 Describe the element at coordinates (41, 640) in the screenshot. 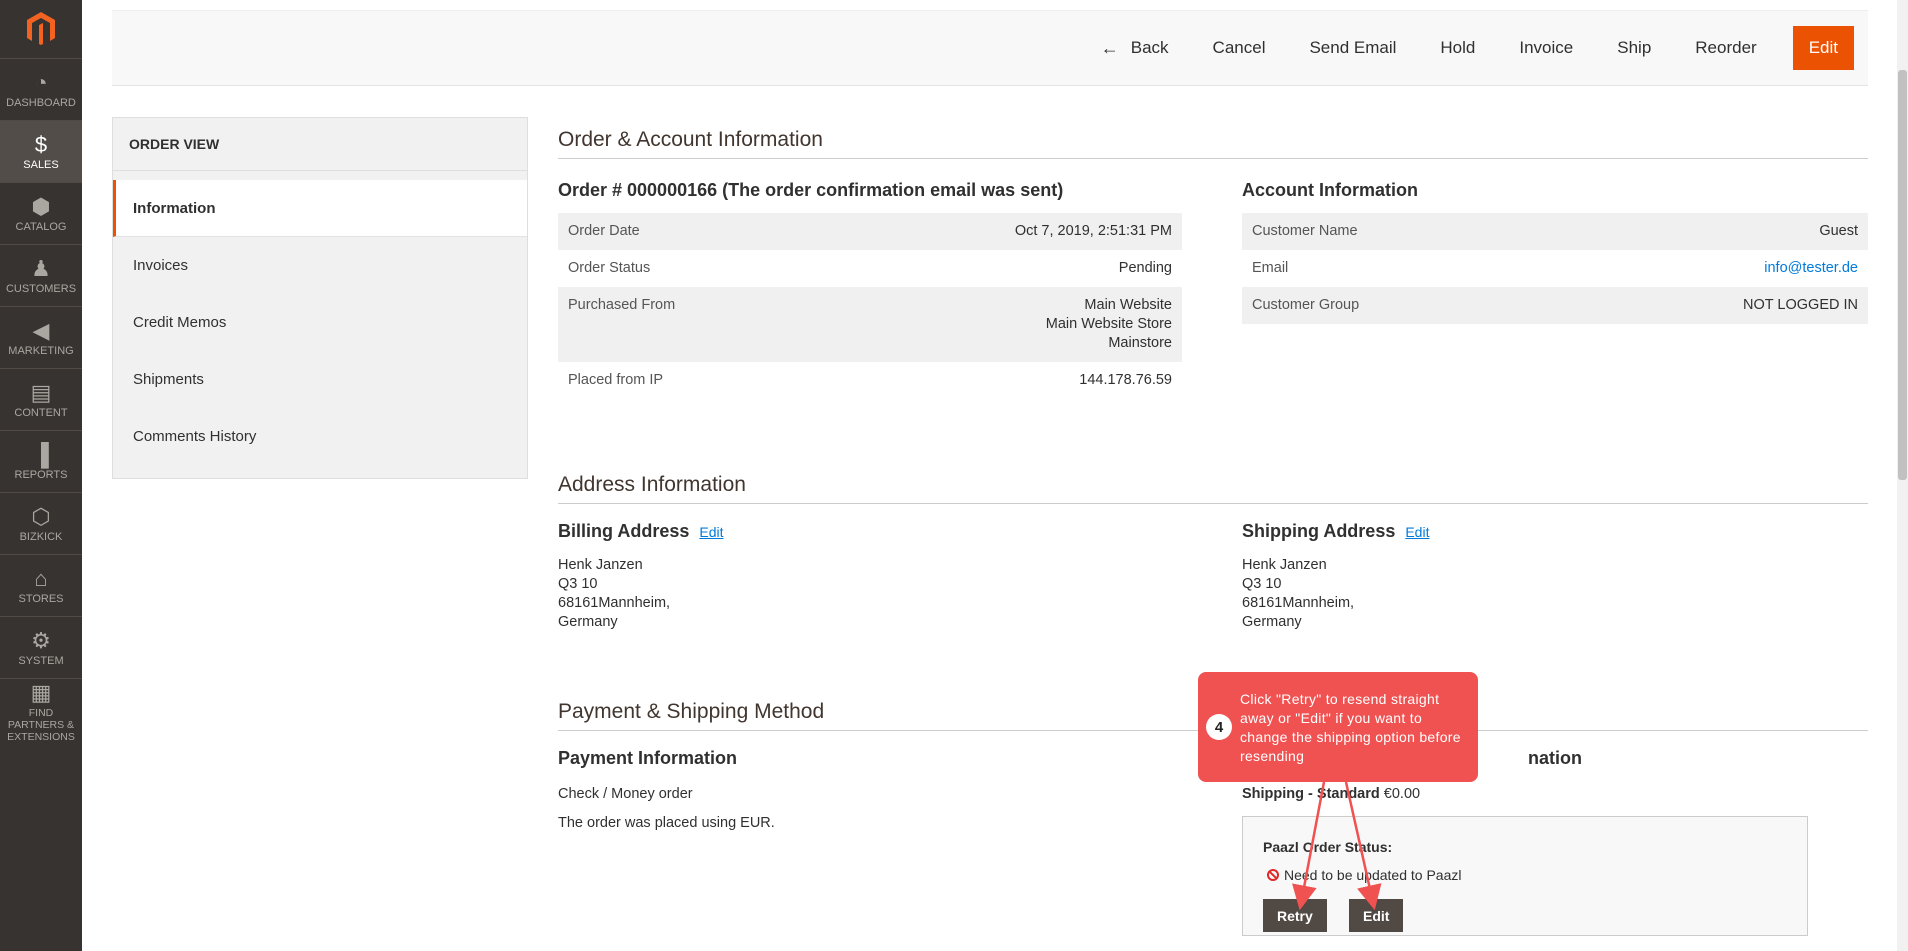

I see `gear-icon: ⚙` at that location.